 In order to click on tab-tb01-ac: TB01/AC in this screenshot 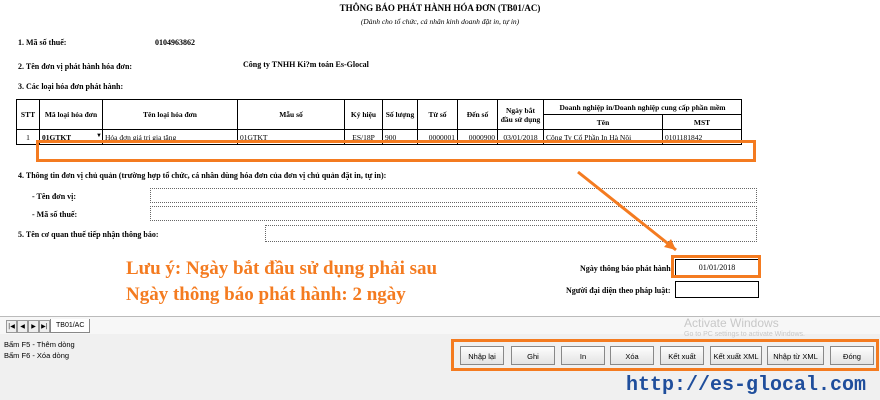, I will do `click(70, 326)`.